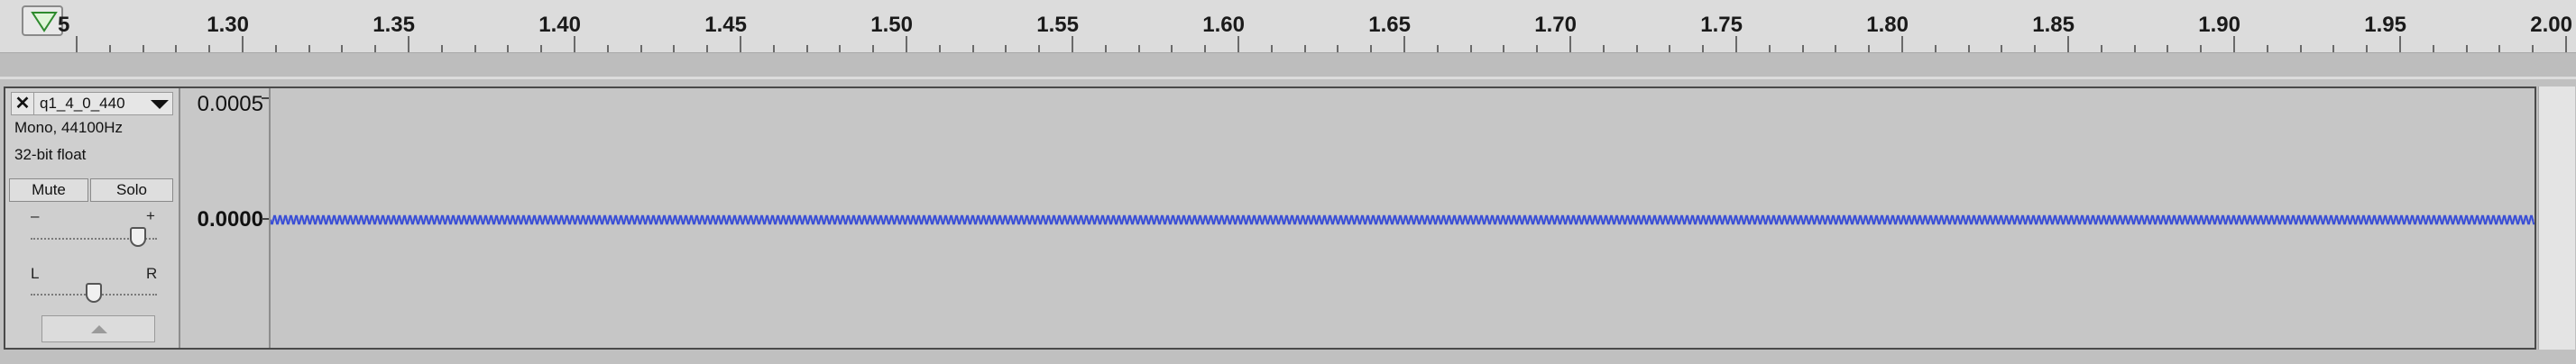  I want to click on track-format-rate: Mono, 44100Hz, so click(69, 128).